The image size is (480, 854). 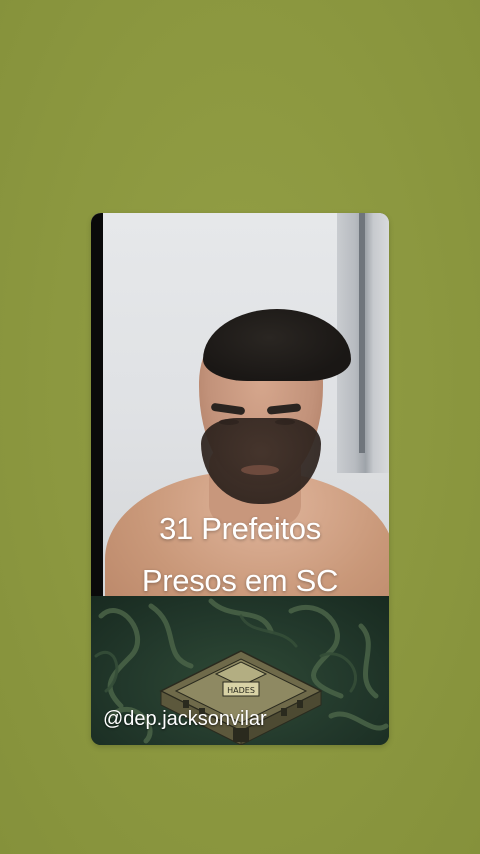 What do you see at coordinates (240, 528) in the screenshot?
I see `caption-line-1: 31 Prefeitos` at bounding box center [240, 528].